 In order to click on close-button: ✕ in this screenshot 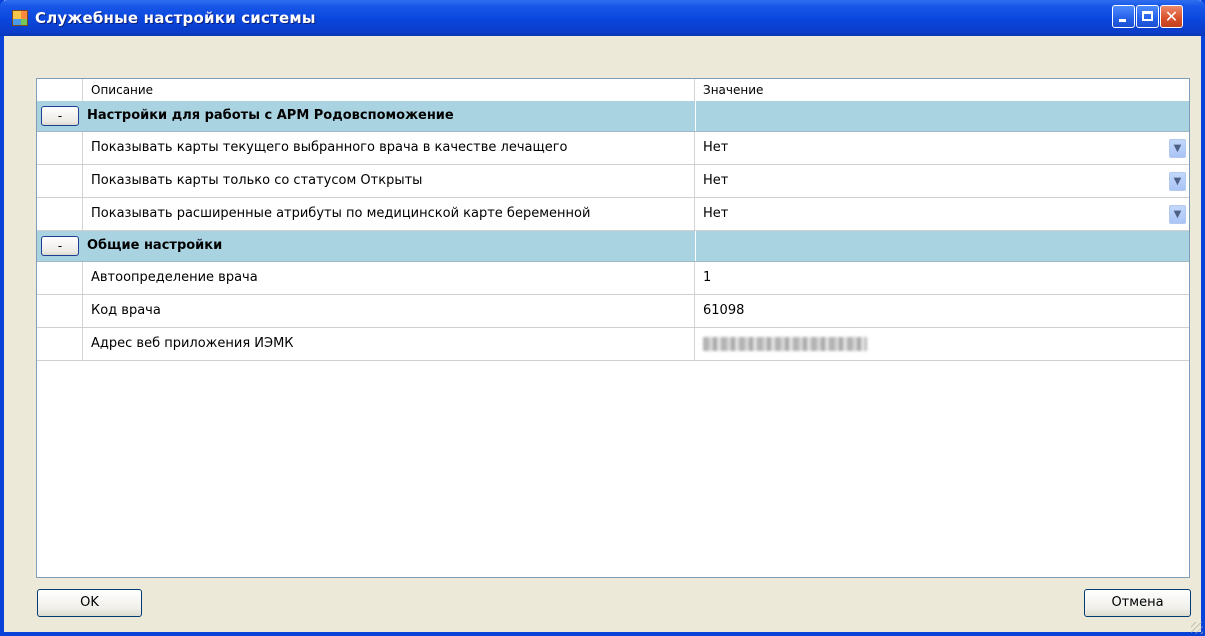, I will do `click(1171, 16)`.